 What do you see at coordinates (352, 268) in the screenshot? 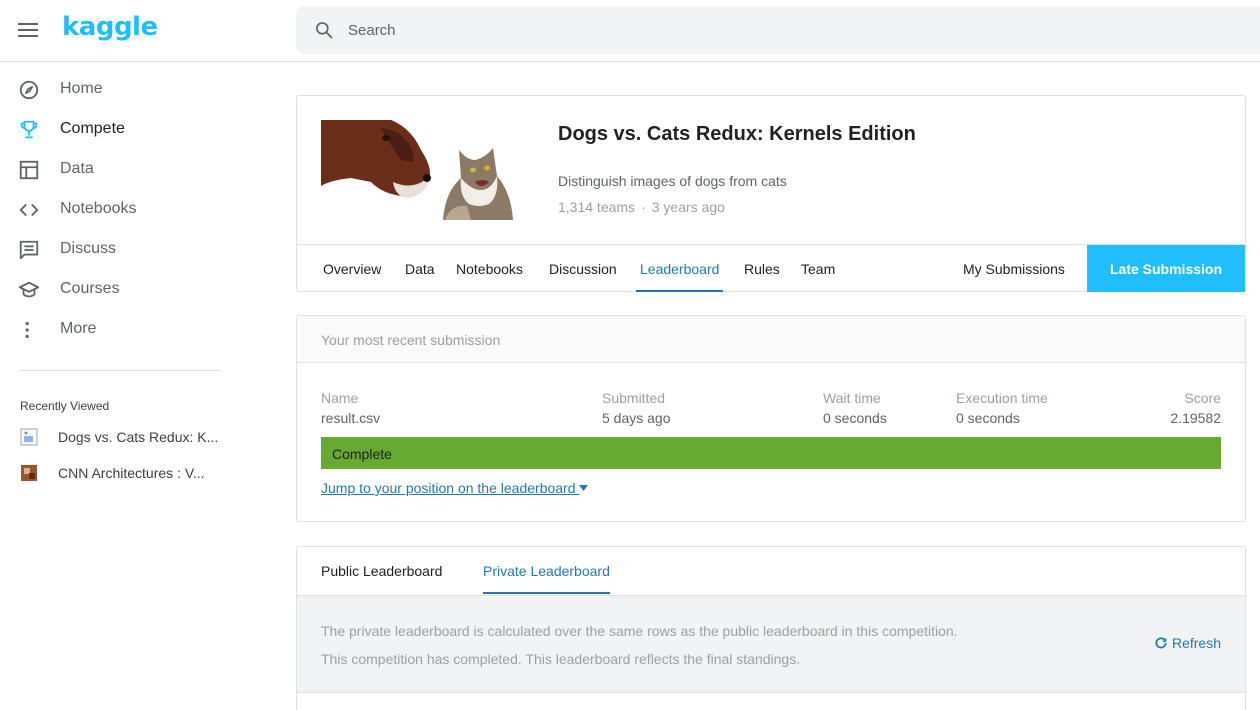
I see `tab-overview: Overview` at bounding box center [352, 268].